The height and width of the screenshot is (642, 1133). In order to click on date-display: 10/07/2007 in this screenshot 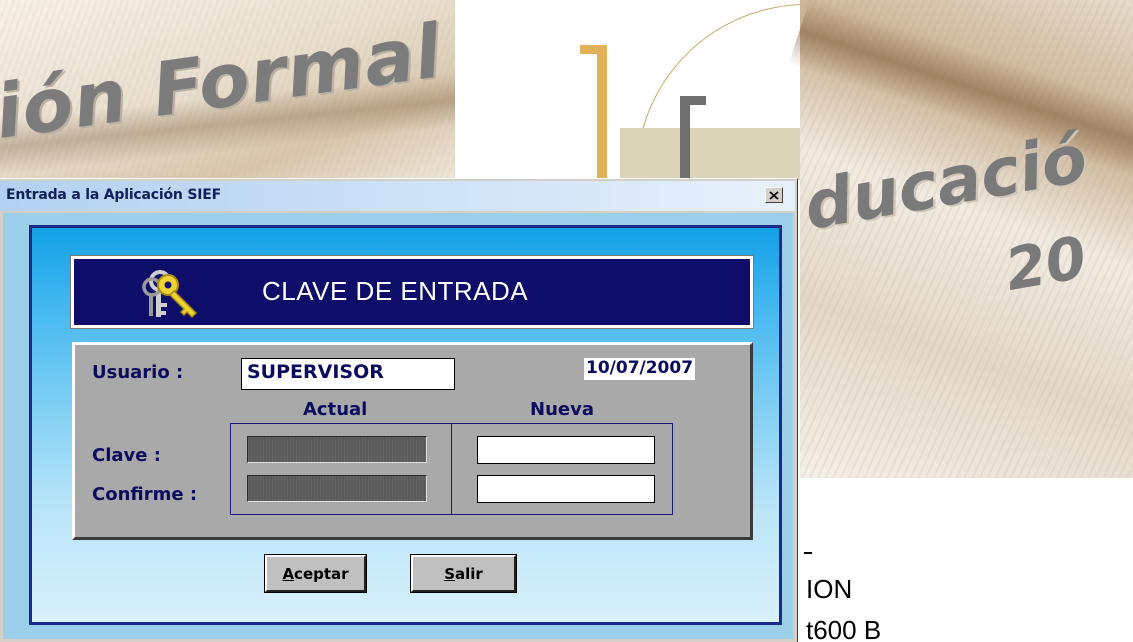, I will do `click(640, 369)`.